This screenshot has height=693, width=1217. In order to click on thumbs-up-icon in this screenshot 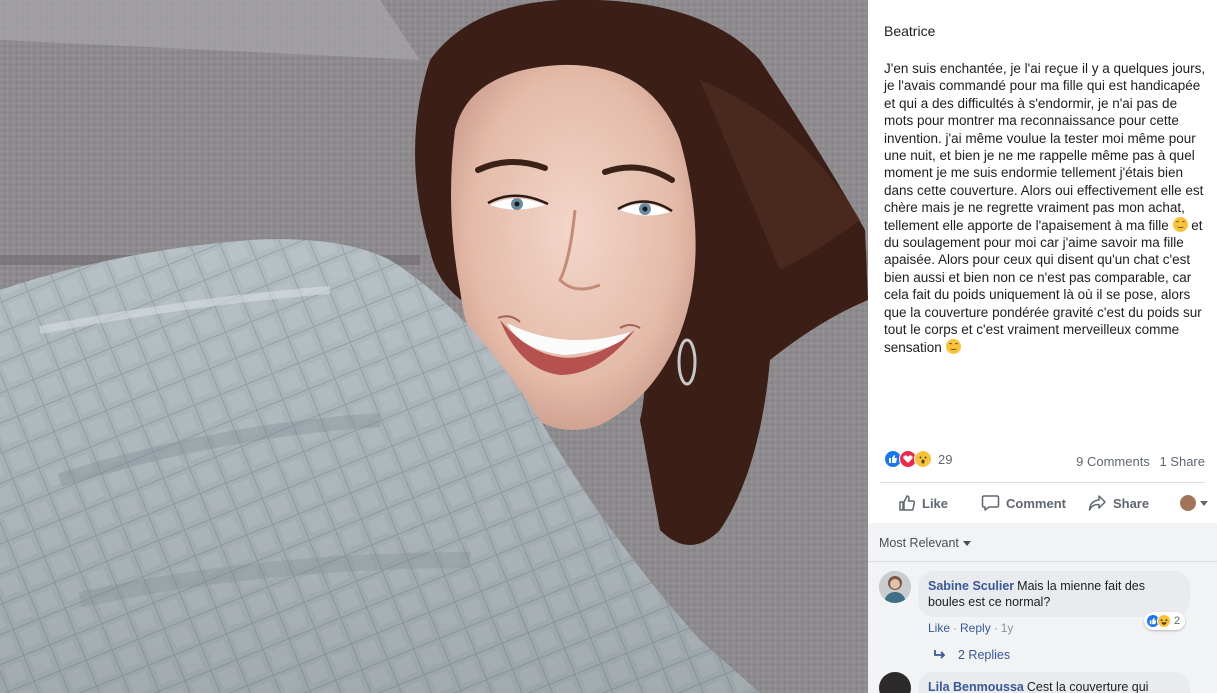, I will do `click(907, 503)`.